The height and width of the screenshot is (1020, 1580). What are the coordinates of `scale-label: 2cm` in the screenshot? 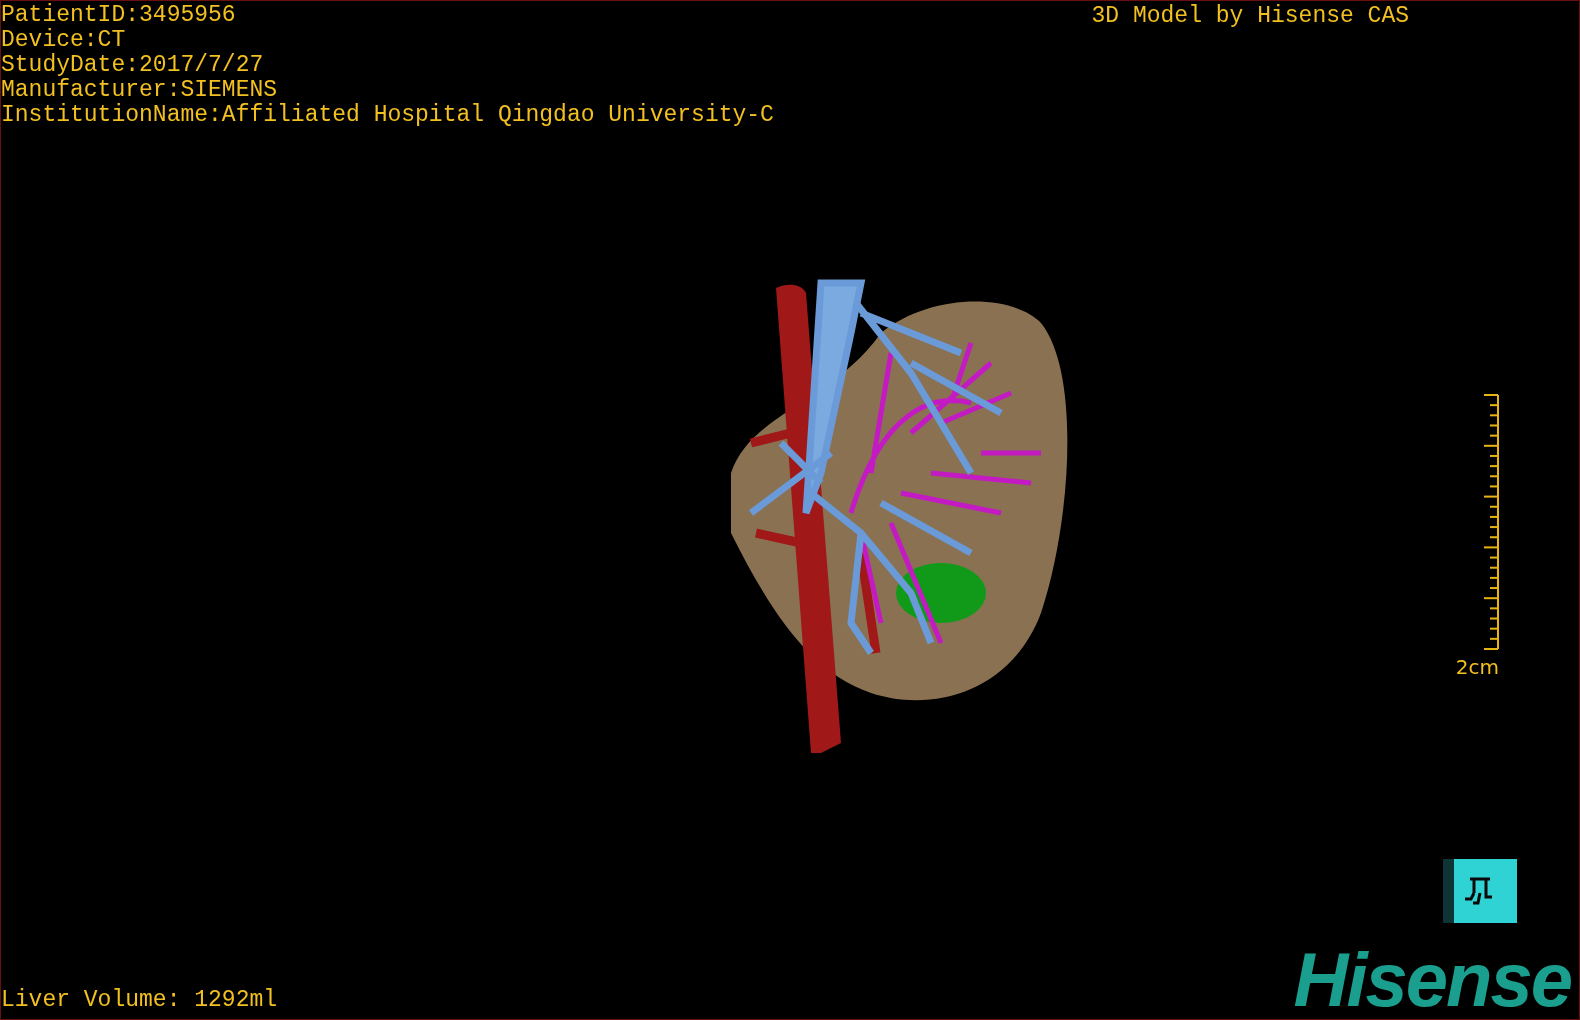 It's located at (1477, 667).